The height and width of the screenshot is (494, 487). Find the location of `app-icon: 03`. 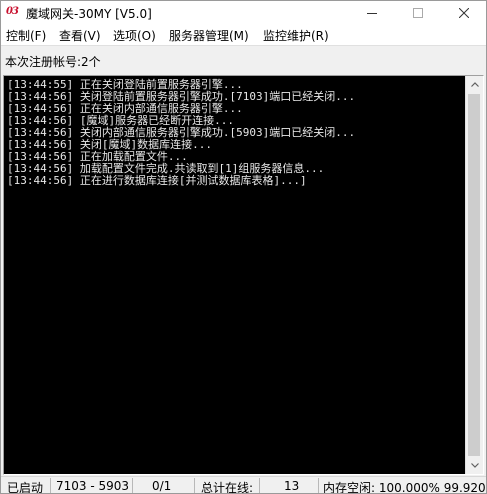

app-icon: 03 is located at coordinates (12, 11).